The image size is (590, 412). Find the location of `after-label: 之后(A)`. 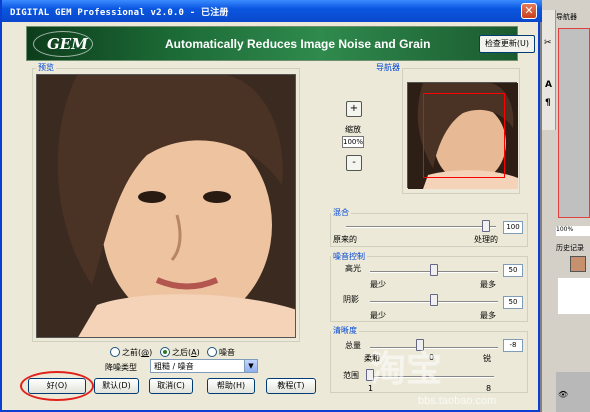

after-label: 之后(A) is located at coordinates (186, 352).